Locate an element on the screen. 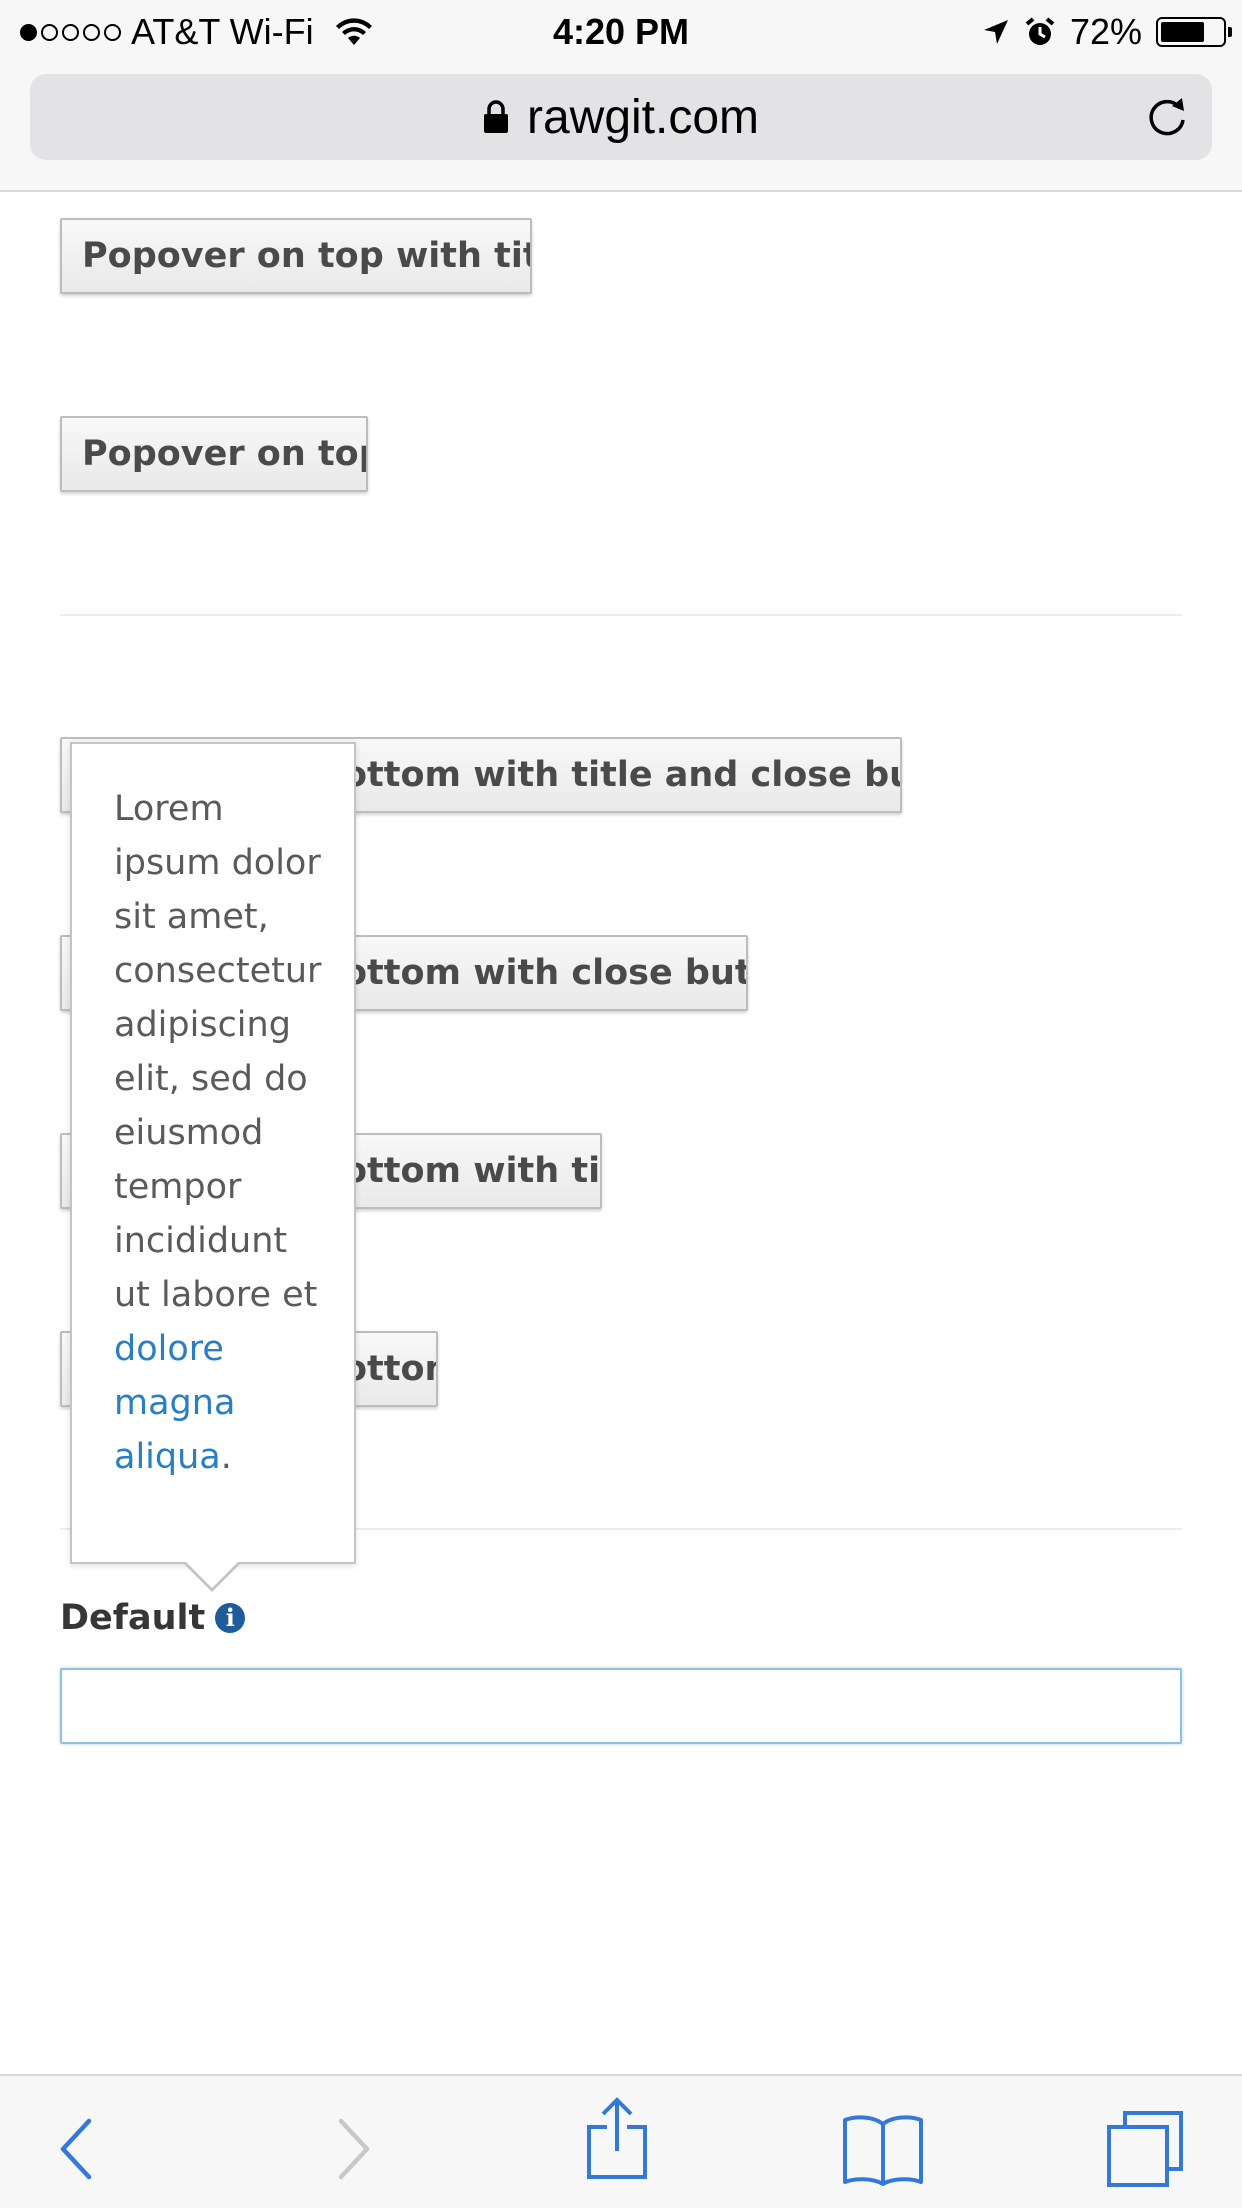  url-domain: rawgit.com is located at coordinates (643, 117).